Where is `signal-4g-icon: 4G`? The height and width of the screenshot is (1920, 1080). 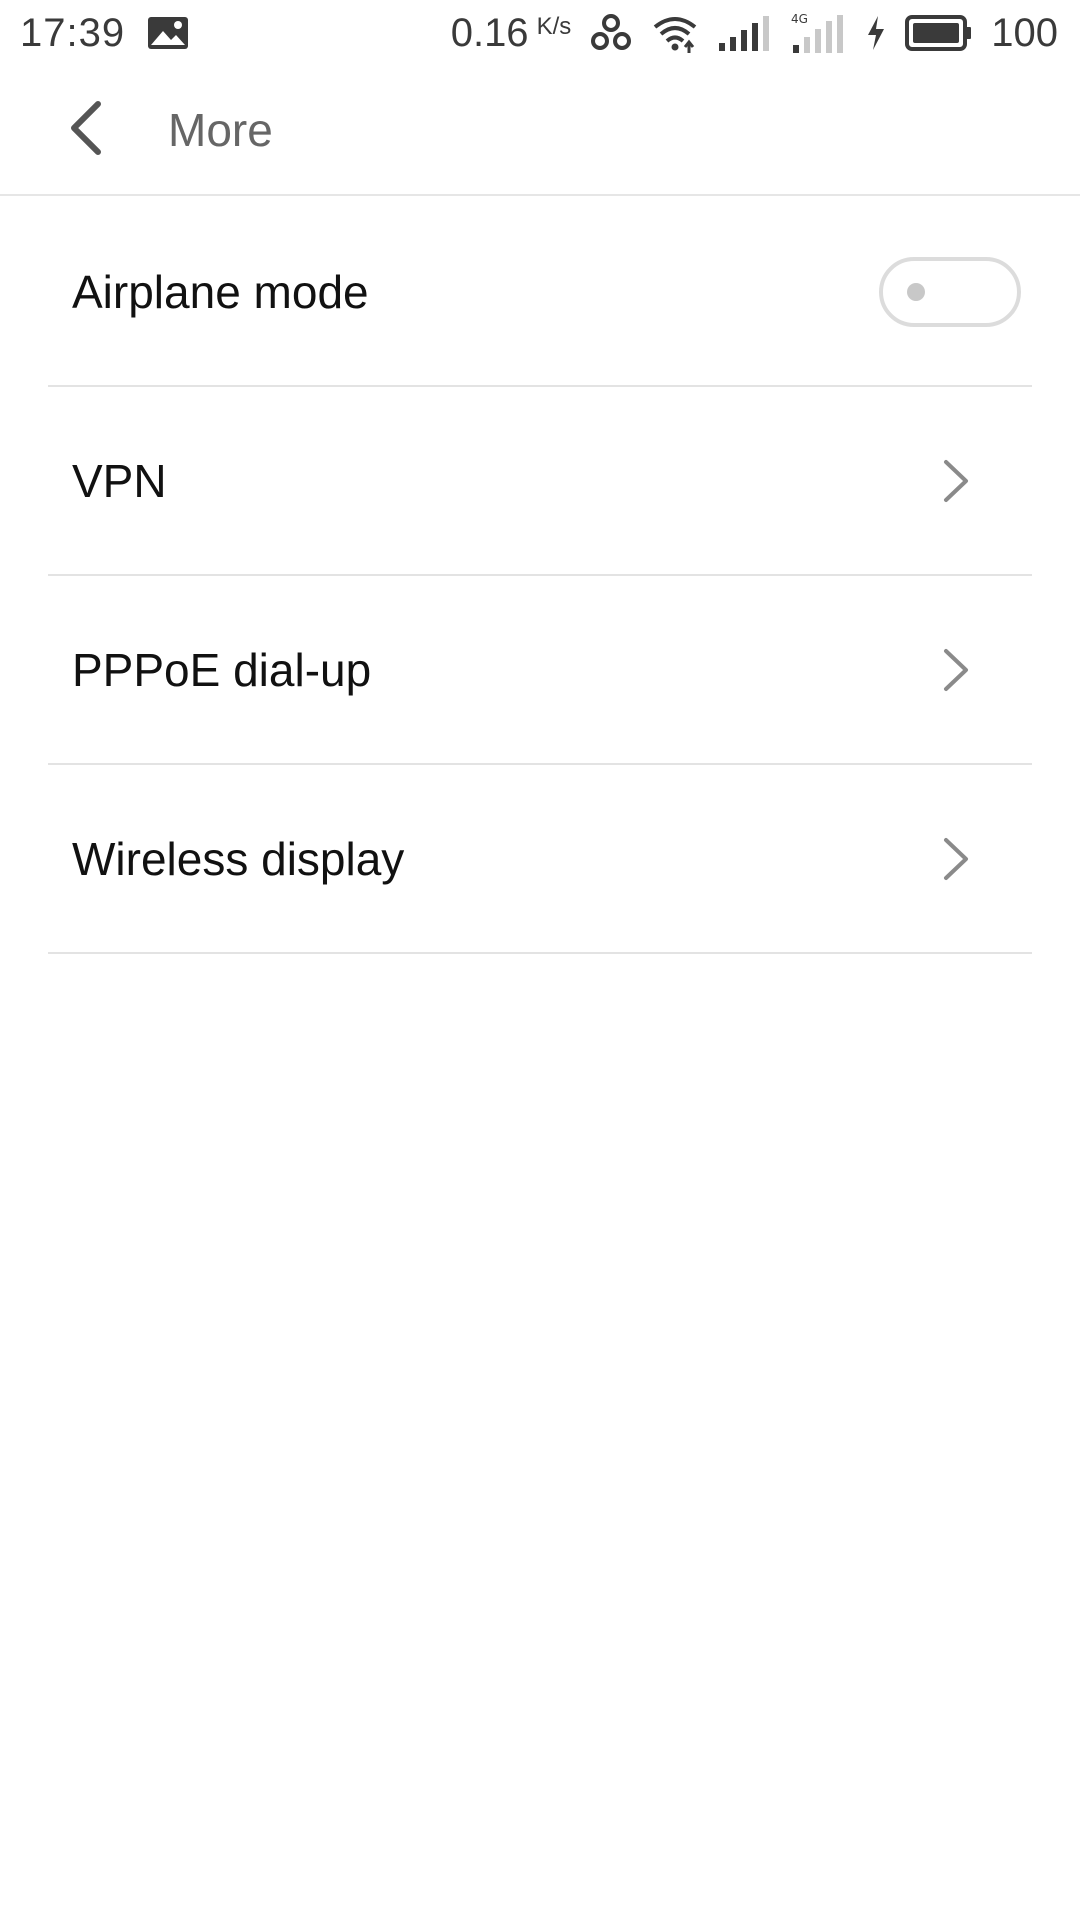 signal-4g-icon: 4G is located at coordinates (819, 33).